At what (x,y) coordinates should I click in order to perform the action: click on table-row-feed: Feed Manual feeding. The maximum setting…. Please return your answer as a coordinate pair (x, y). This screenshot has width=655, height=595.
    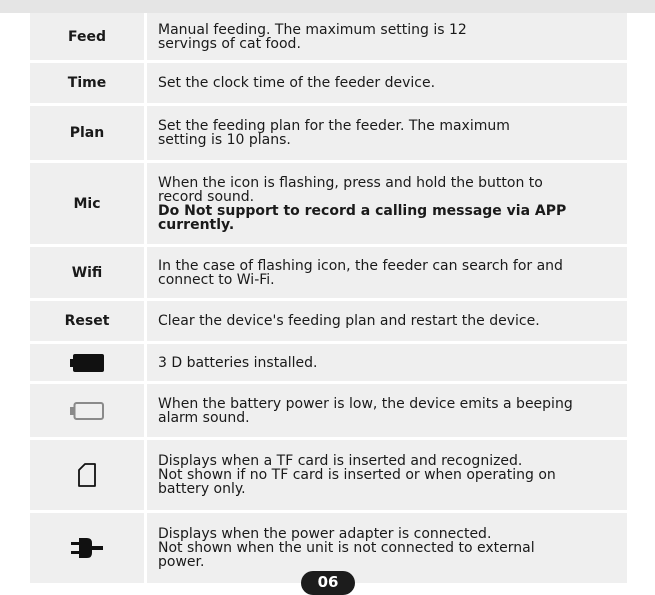
    Looking at the image, I should click on (328, 38).